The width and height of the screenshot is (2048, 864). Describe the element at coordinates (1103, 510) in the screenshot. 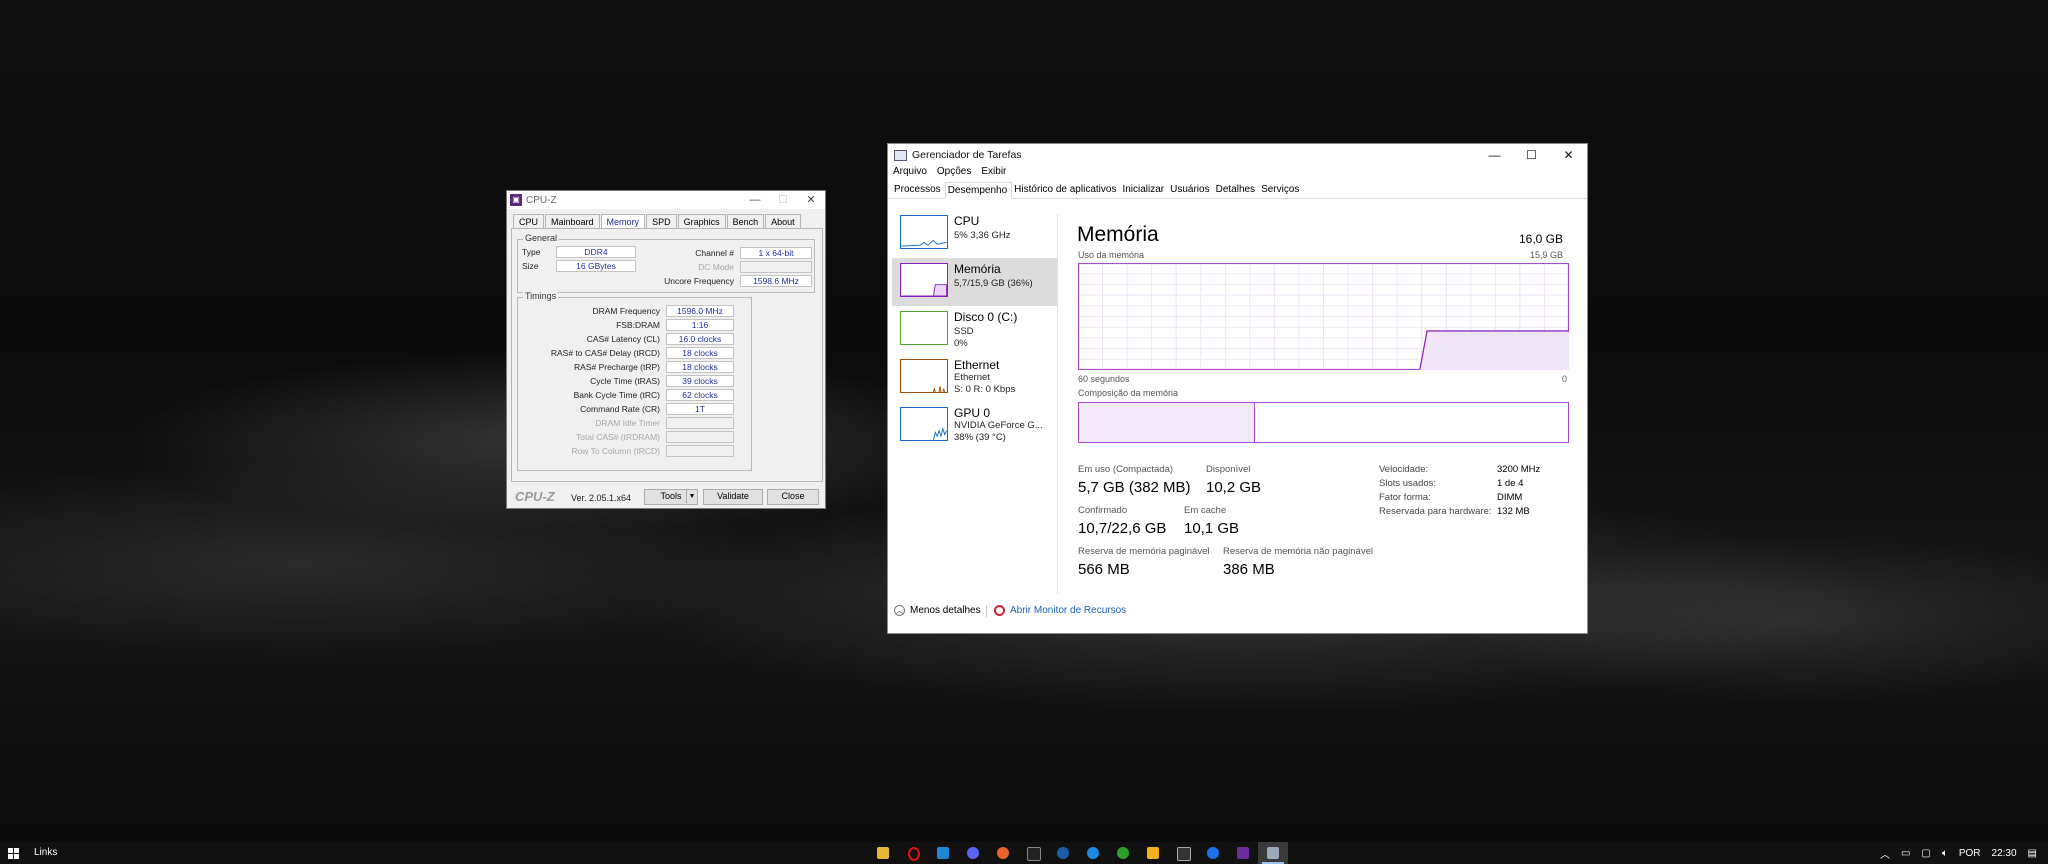

I see `committed-label: Confirmado` at that location.